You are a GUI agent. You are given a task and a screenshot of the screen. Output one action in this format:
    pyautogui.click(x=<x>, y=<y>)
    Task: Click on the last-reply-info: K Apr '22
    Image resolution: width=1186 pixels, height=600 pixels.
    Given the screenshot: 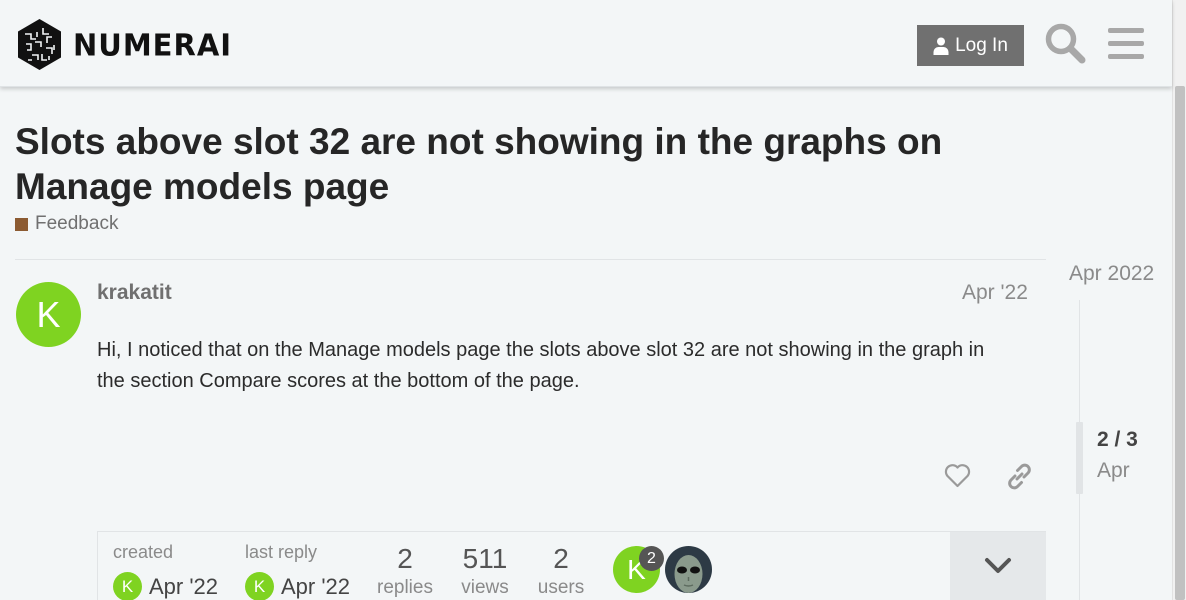 What is the action you would take?
    pyautogui.click(x=297, y=586)
    